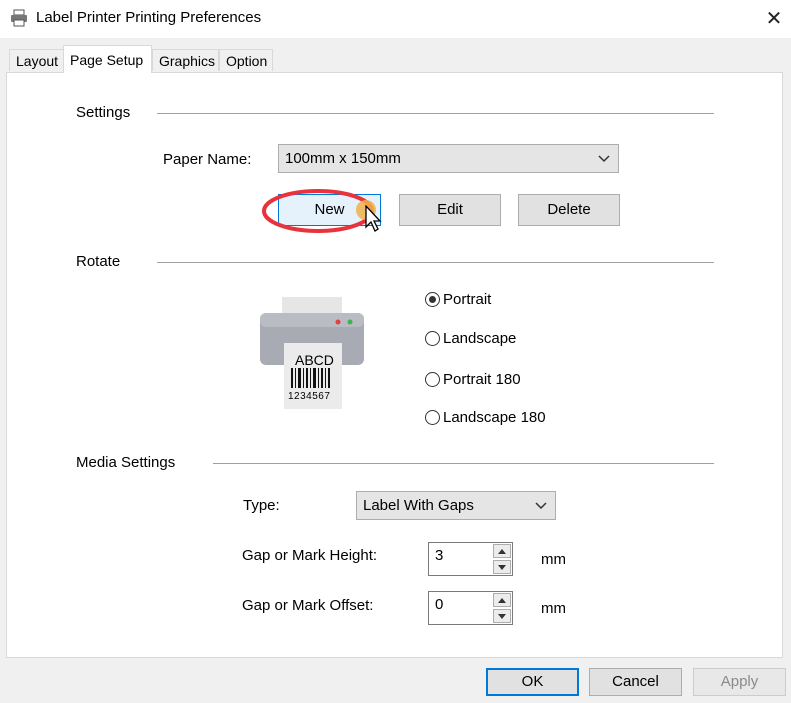 This screenshot has height=703, width=791. I want to click on paper-name-select: 100mm x 150mm, so click(448, 158).